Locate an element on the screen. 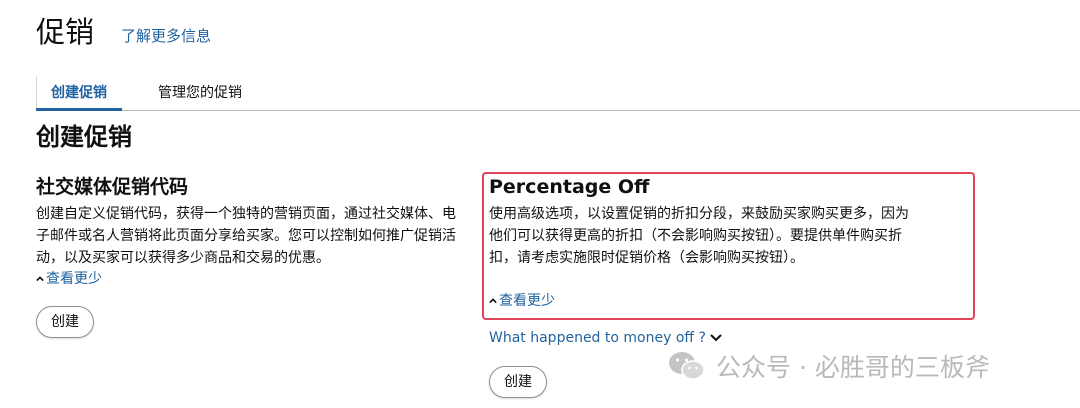 The width and height of the screenshot is (1080, 408). chevron-down-icon is located at coordinates (716, 338).